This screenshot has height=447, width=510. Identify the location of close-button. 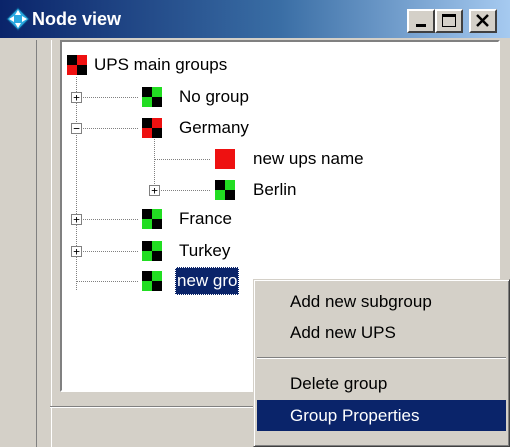
(483, 21).